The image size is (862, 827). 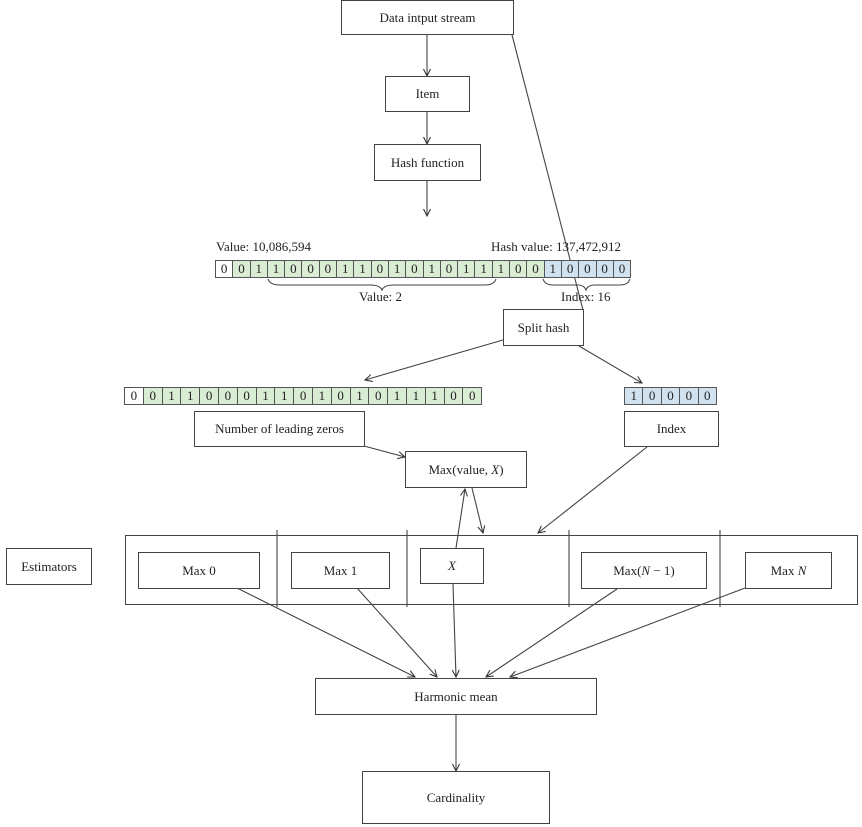 I want to click on estimators-label-box: Estimators, so click(x=49, y=566).